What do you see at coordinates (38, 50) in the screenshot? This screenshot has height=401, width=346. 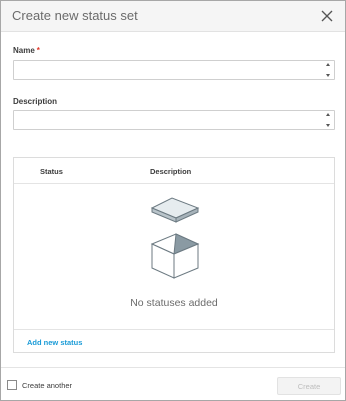 I see `required-marker: *` at bounding box center [38, 50].